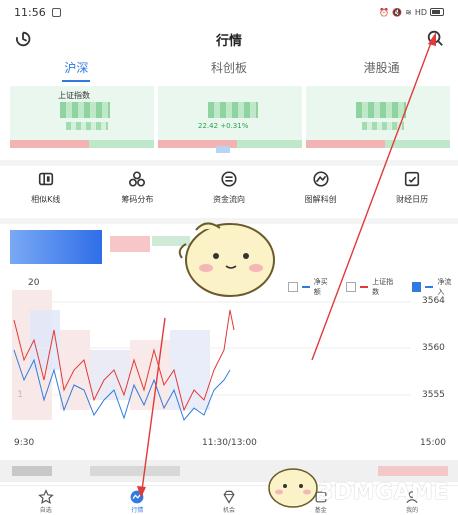 Image resolution: width=458 pixels, height=515 pixels. What do you see at coordinates (384, 12) in the screenshot?
I see `alarm-icon: ⏰` at bounding box center [384, 12].